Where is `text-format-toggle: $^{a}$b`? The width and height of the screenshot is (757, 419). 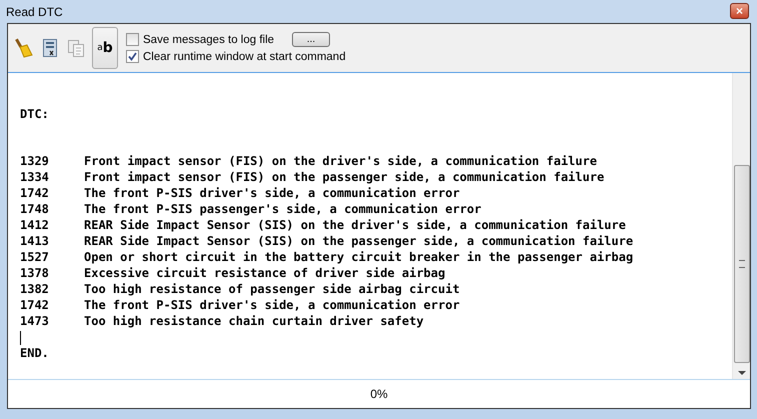 text-format-toggle: $^{a}$b is located at coordinates (105, 48).